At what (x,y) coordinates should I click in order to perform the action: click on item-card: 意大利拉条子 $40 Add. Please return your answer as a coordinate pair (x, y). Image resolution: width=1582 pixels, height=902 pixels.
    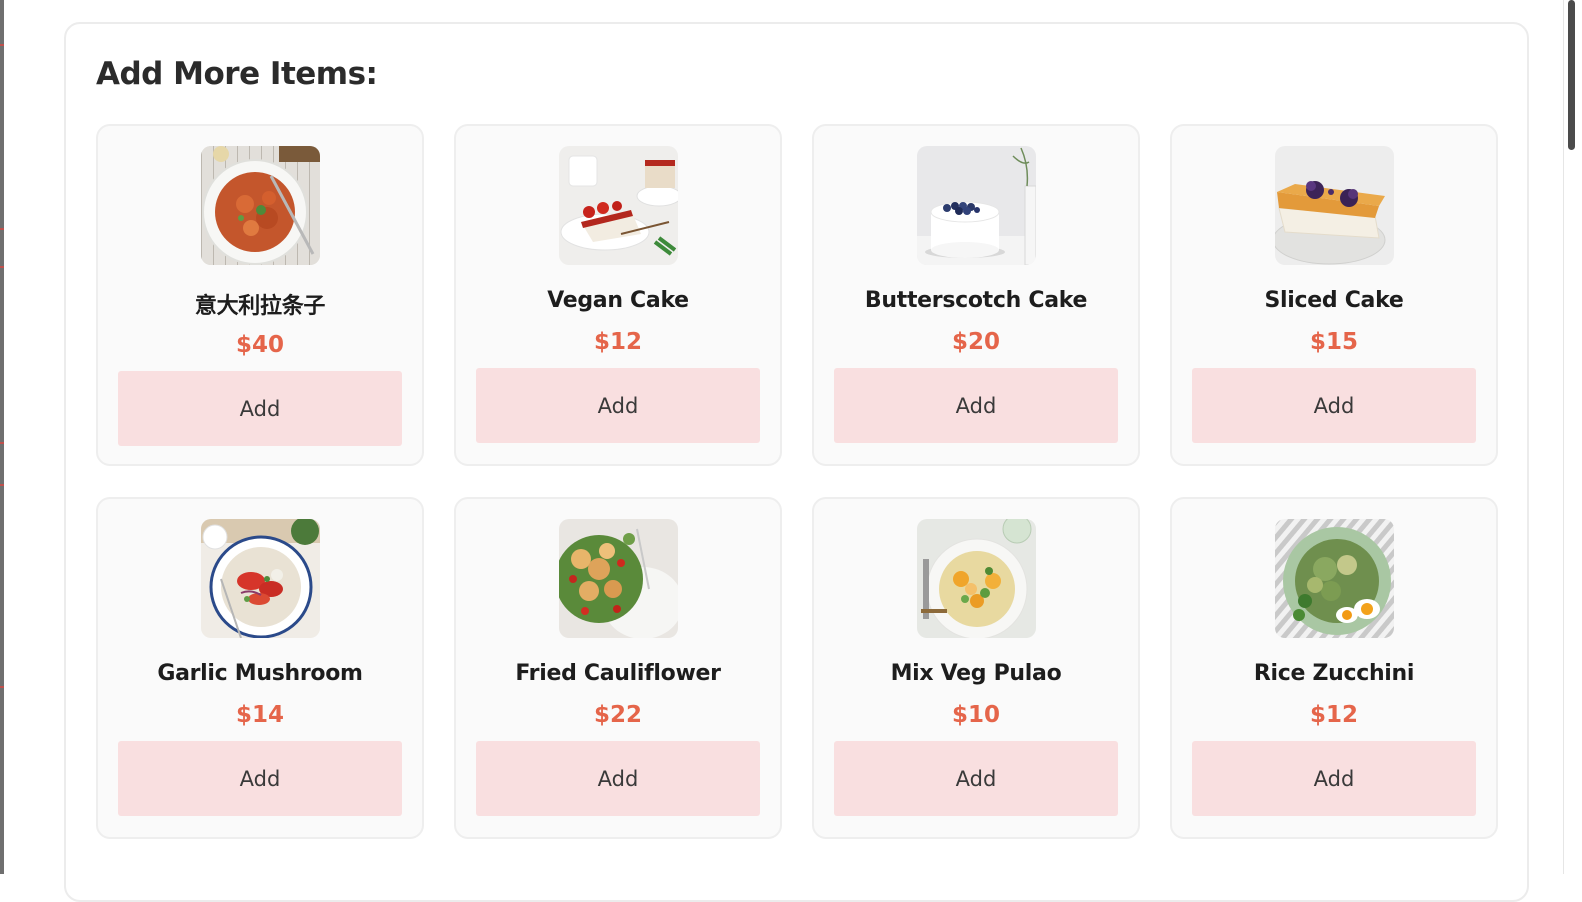
    Looking at the image, I should click on (260, 295).